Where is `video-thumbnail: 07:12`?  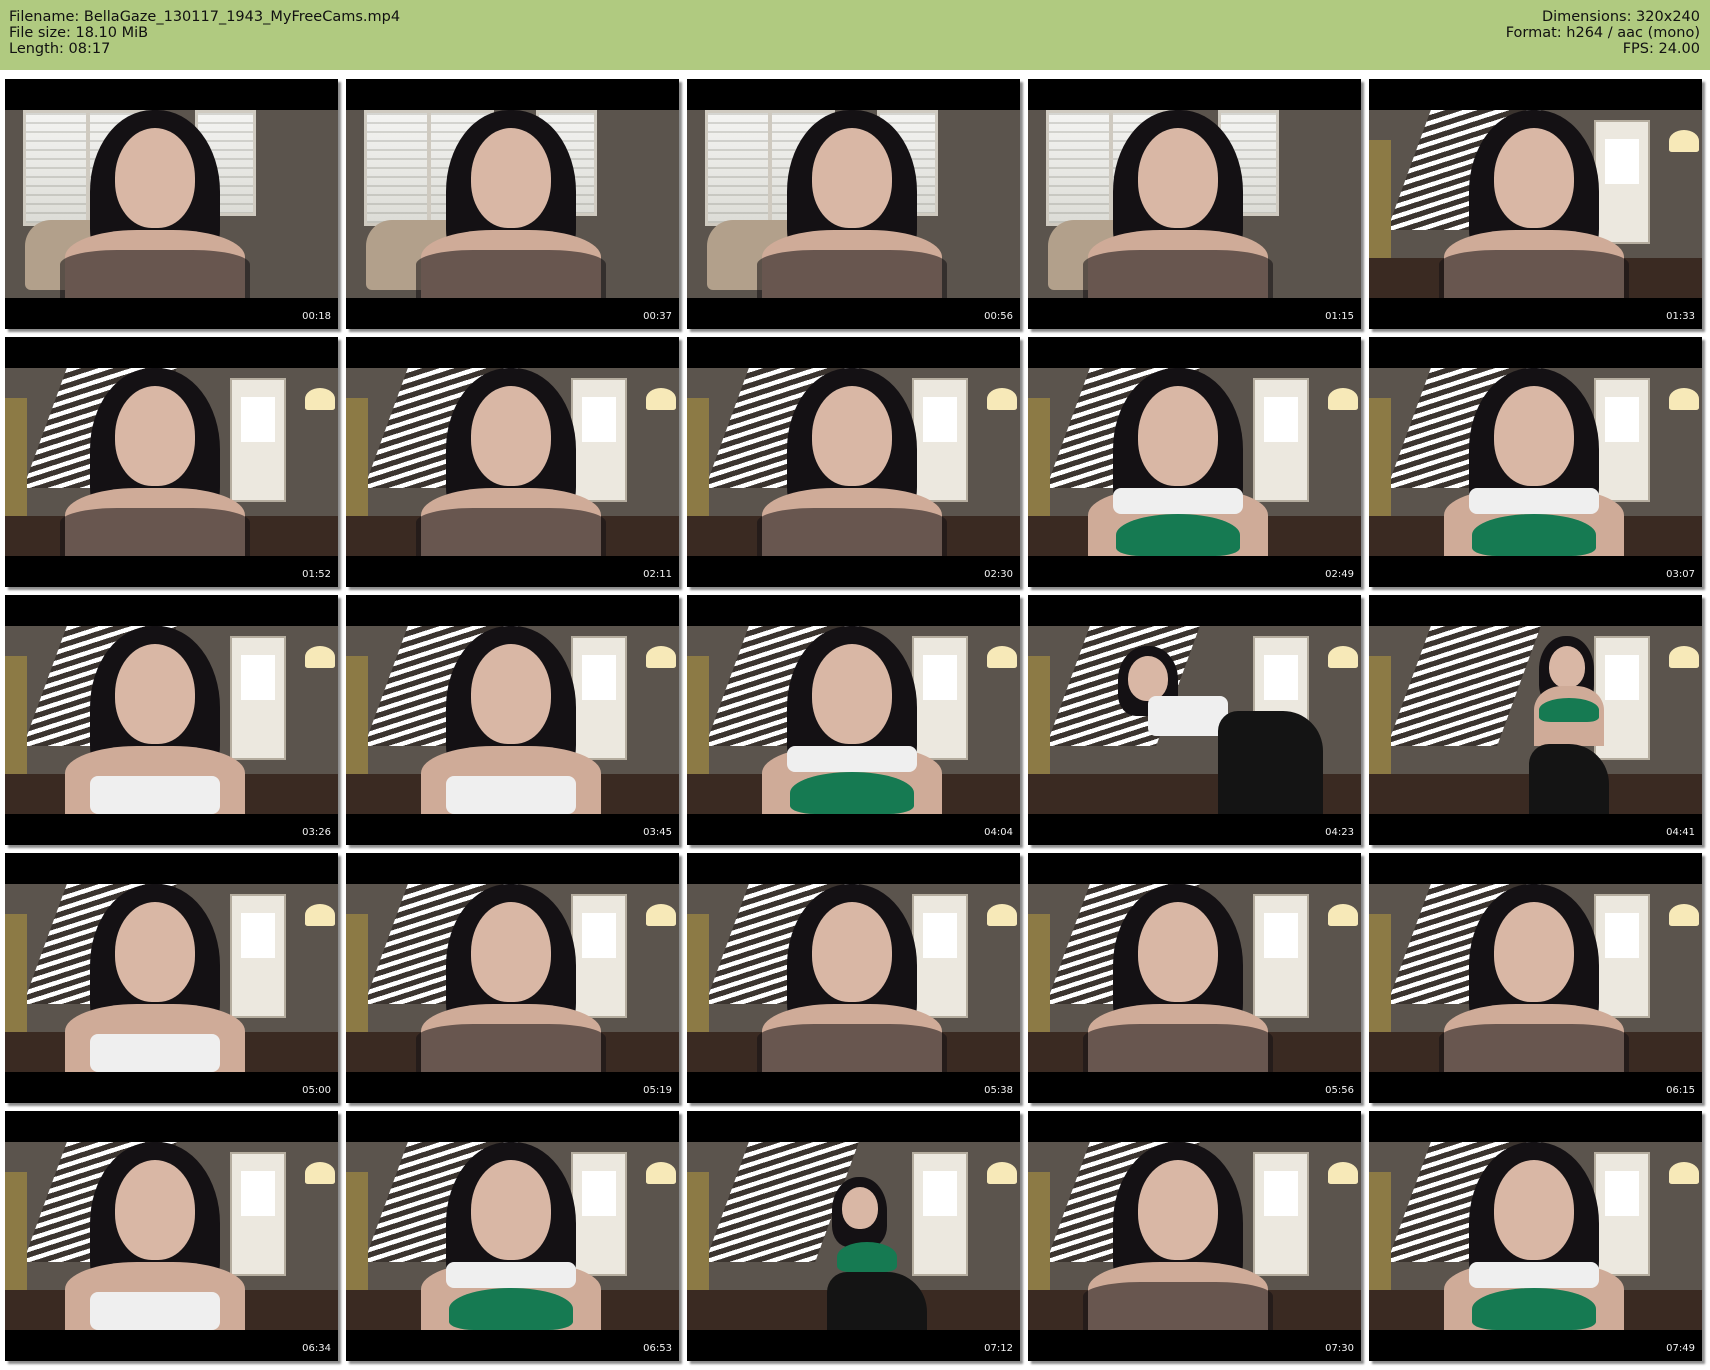
video-thumbnail: 07:12 is located at coordinates (853, 1236).